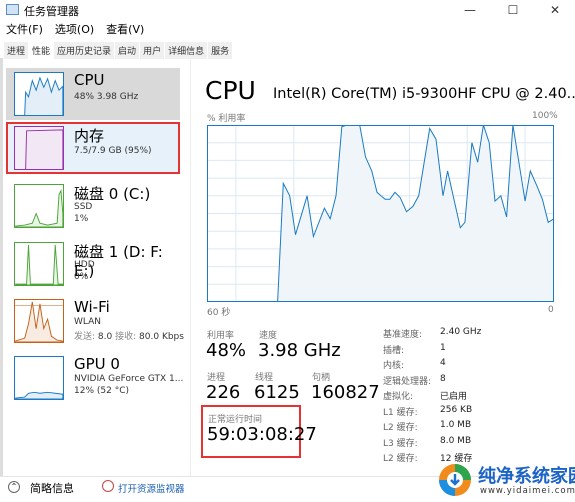 The height and width of the screenshot is (502, 575). I want to click on sidebar-name: Wi-Fi, so click(92, 307).